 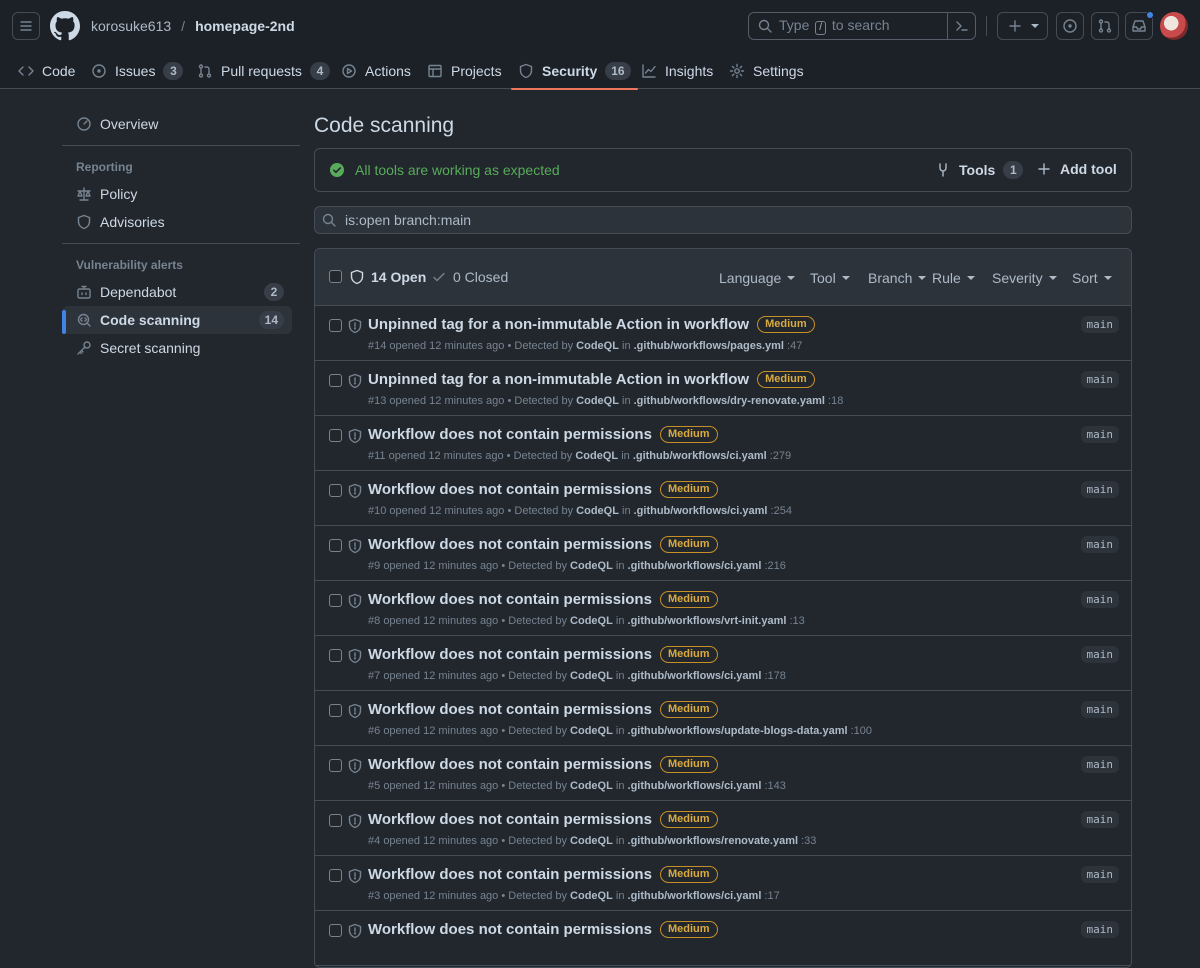 What do you see at coordinates (897, 278) in the screenshot?
I see `branch-filter: Branch` at bounding box center [897, 278].